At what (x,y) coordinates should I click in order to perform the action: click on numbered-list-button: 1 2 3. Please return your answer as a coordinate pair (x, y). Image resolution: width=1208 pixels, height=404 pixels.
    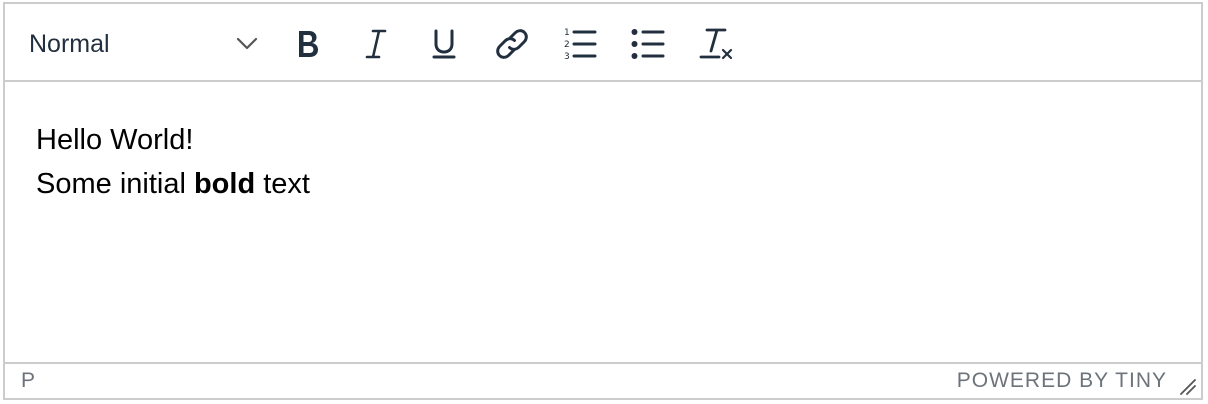
    Looking at the image, I should click on (580, 44).